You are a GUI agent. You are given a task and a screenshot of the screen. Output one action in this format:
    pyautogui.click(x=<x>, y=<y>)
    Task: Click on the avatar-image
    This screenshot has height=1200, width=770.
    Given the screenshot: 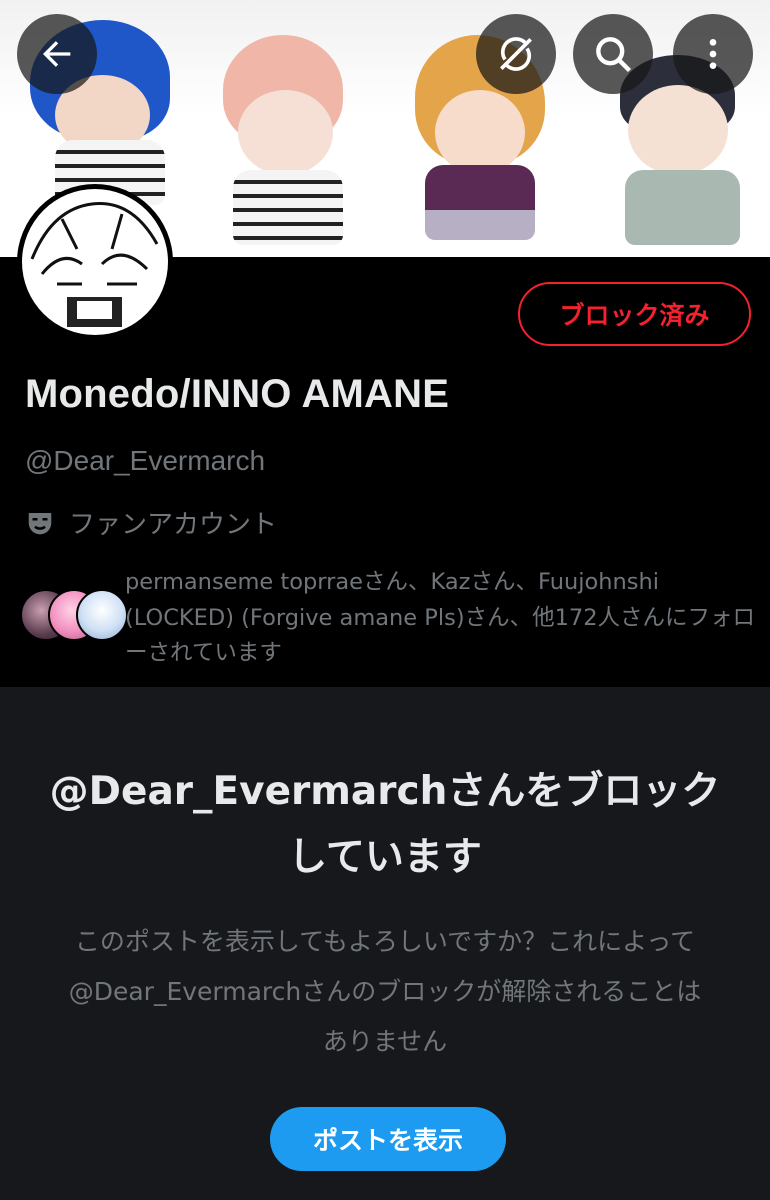 What is the action you would take?
    pyautogui.click(x=95, y=262)
    